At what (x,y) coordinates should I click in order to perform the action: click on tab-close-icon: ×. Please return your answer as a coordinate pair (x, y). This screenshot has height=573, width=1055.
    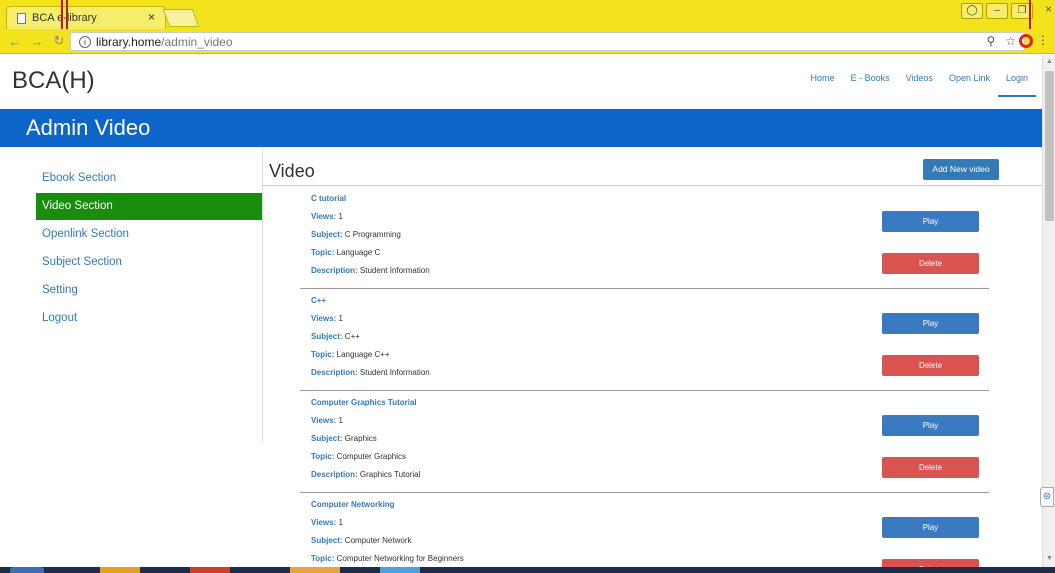
    Looking at the image, I should click on (151, 17).